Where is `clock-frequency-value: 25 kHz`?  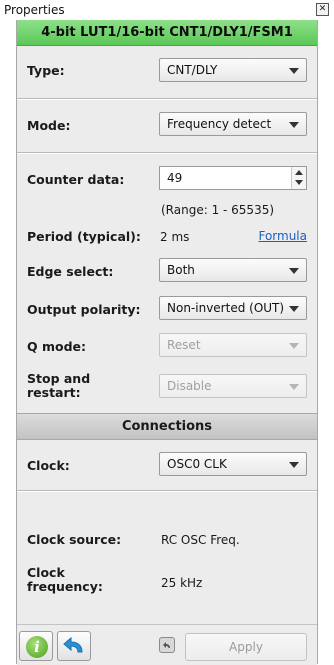 clock-frequency-value: 25 kHz is located at coordinates (182, 583).